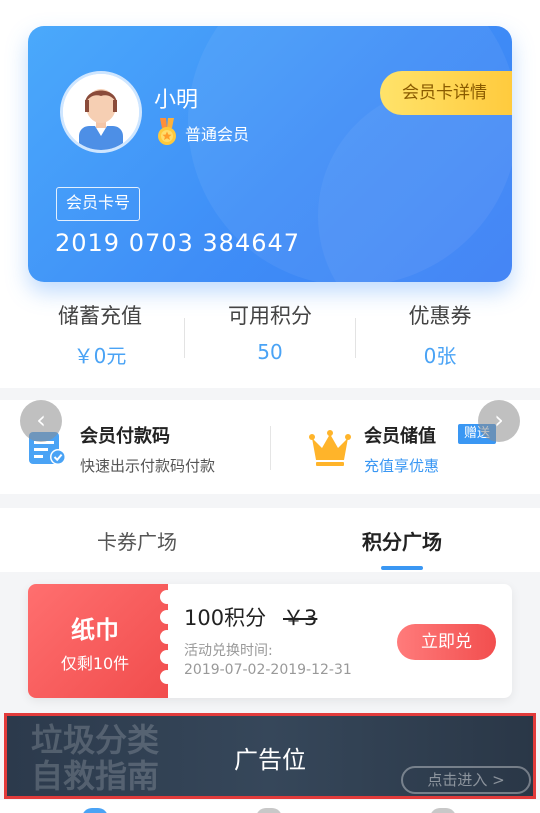  I want to click on bottom-nav, so click(270, 806).